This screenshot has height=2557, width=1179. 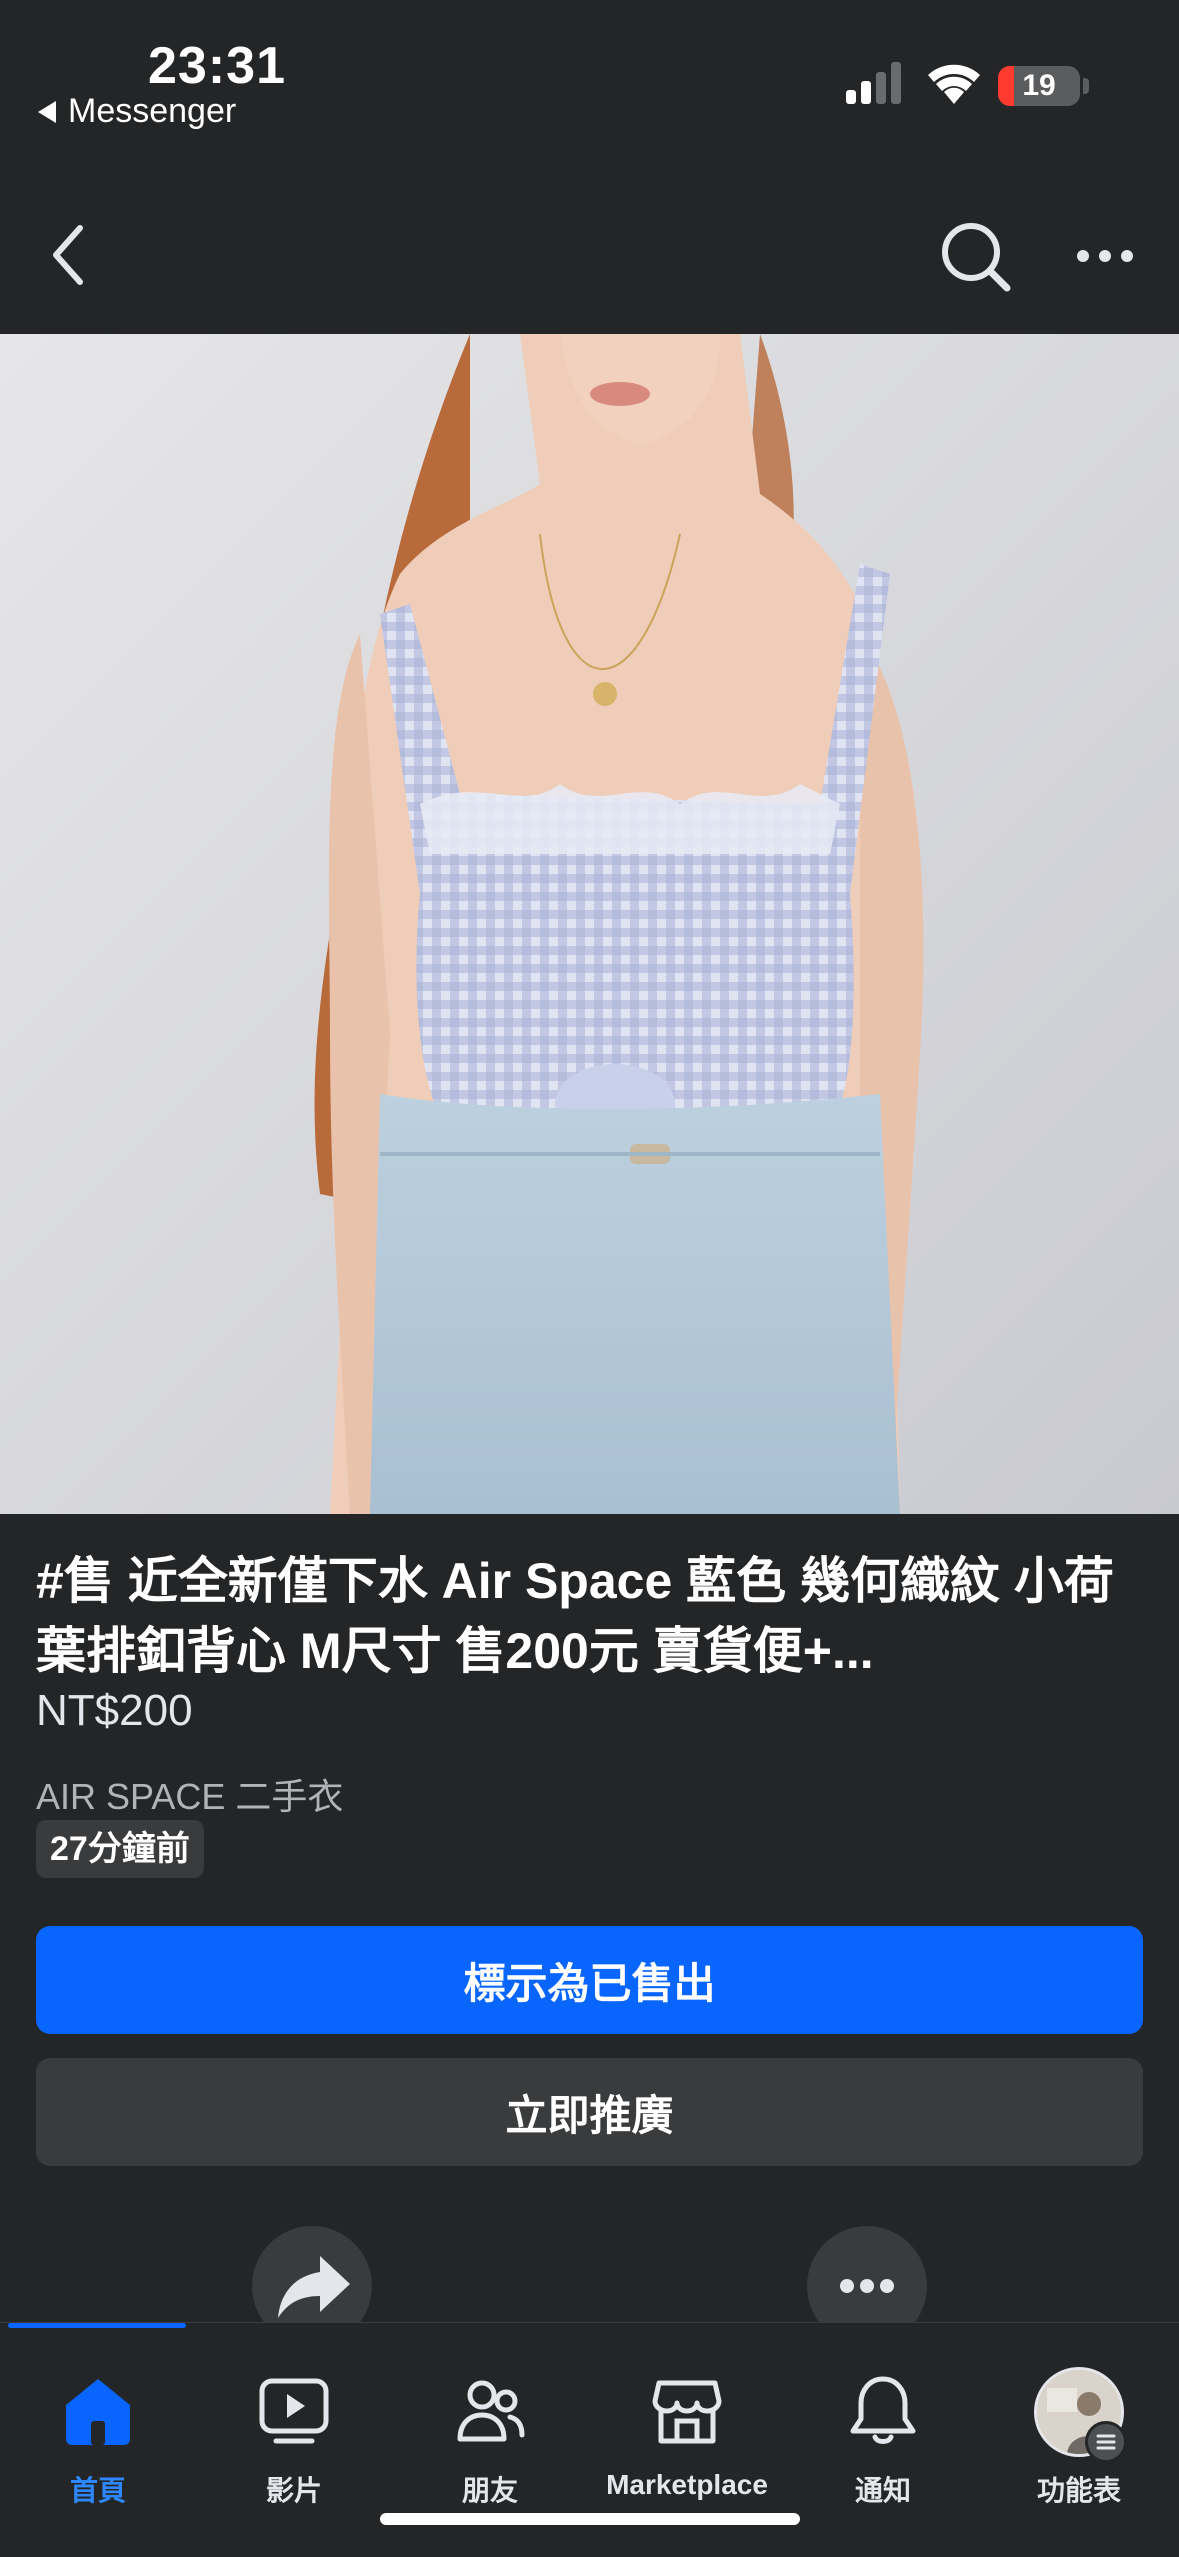 I want to click on back-to-messenger-link: Messenger, so click(x=137, y=111).